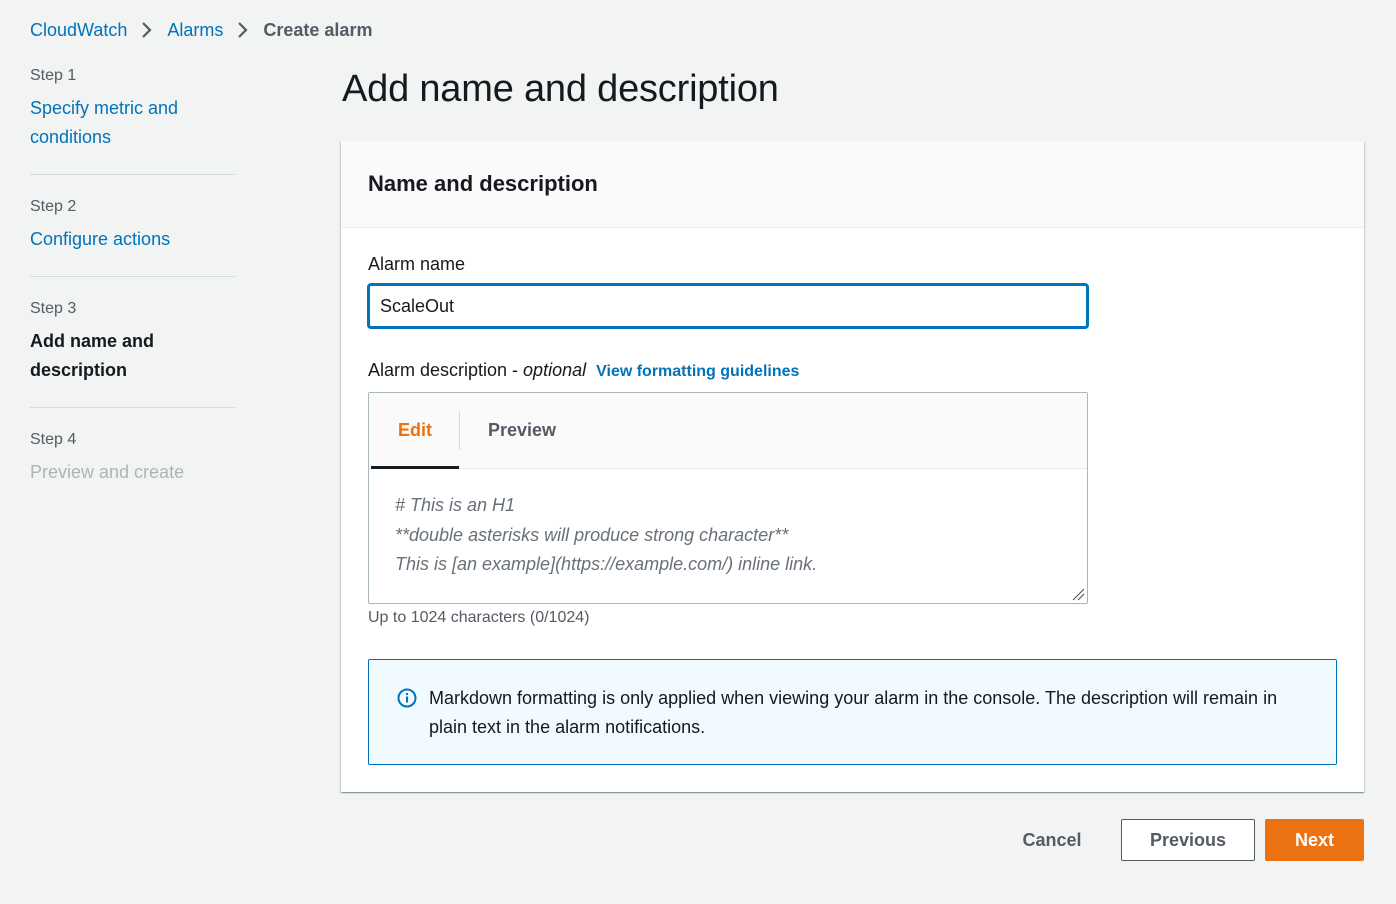 This screenshot has height=904, width=1396. I want to click on breadcrumb: CloudWatch Alarms Create alarm, so click(201, 30).